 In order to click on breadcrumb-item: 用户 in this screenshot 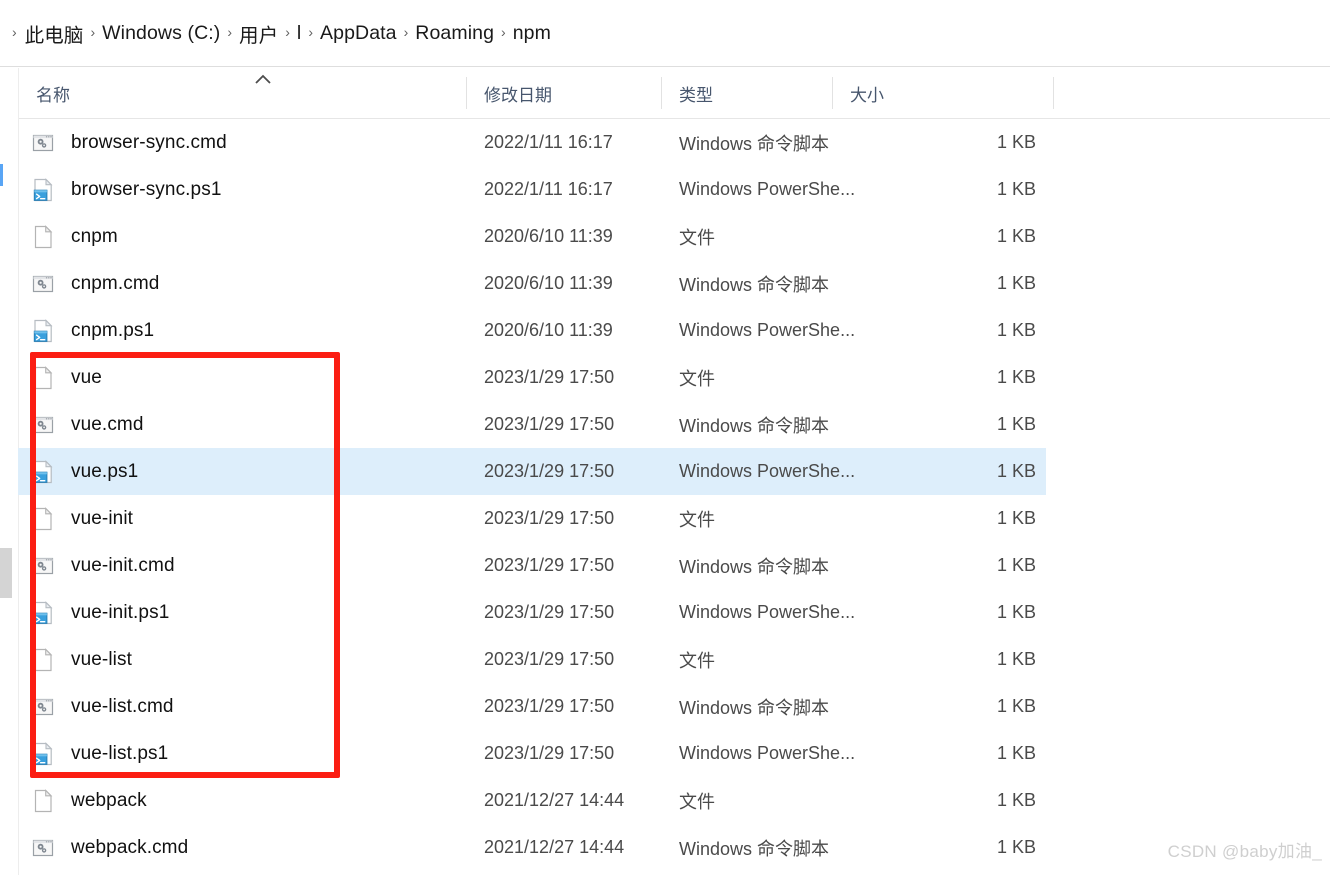, I will do `click(258, 33)`.